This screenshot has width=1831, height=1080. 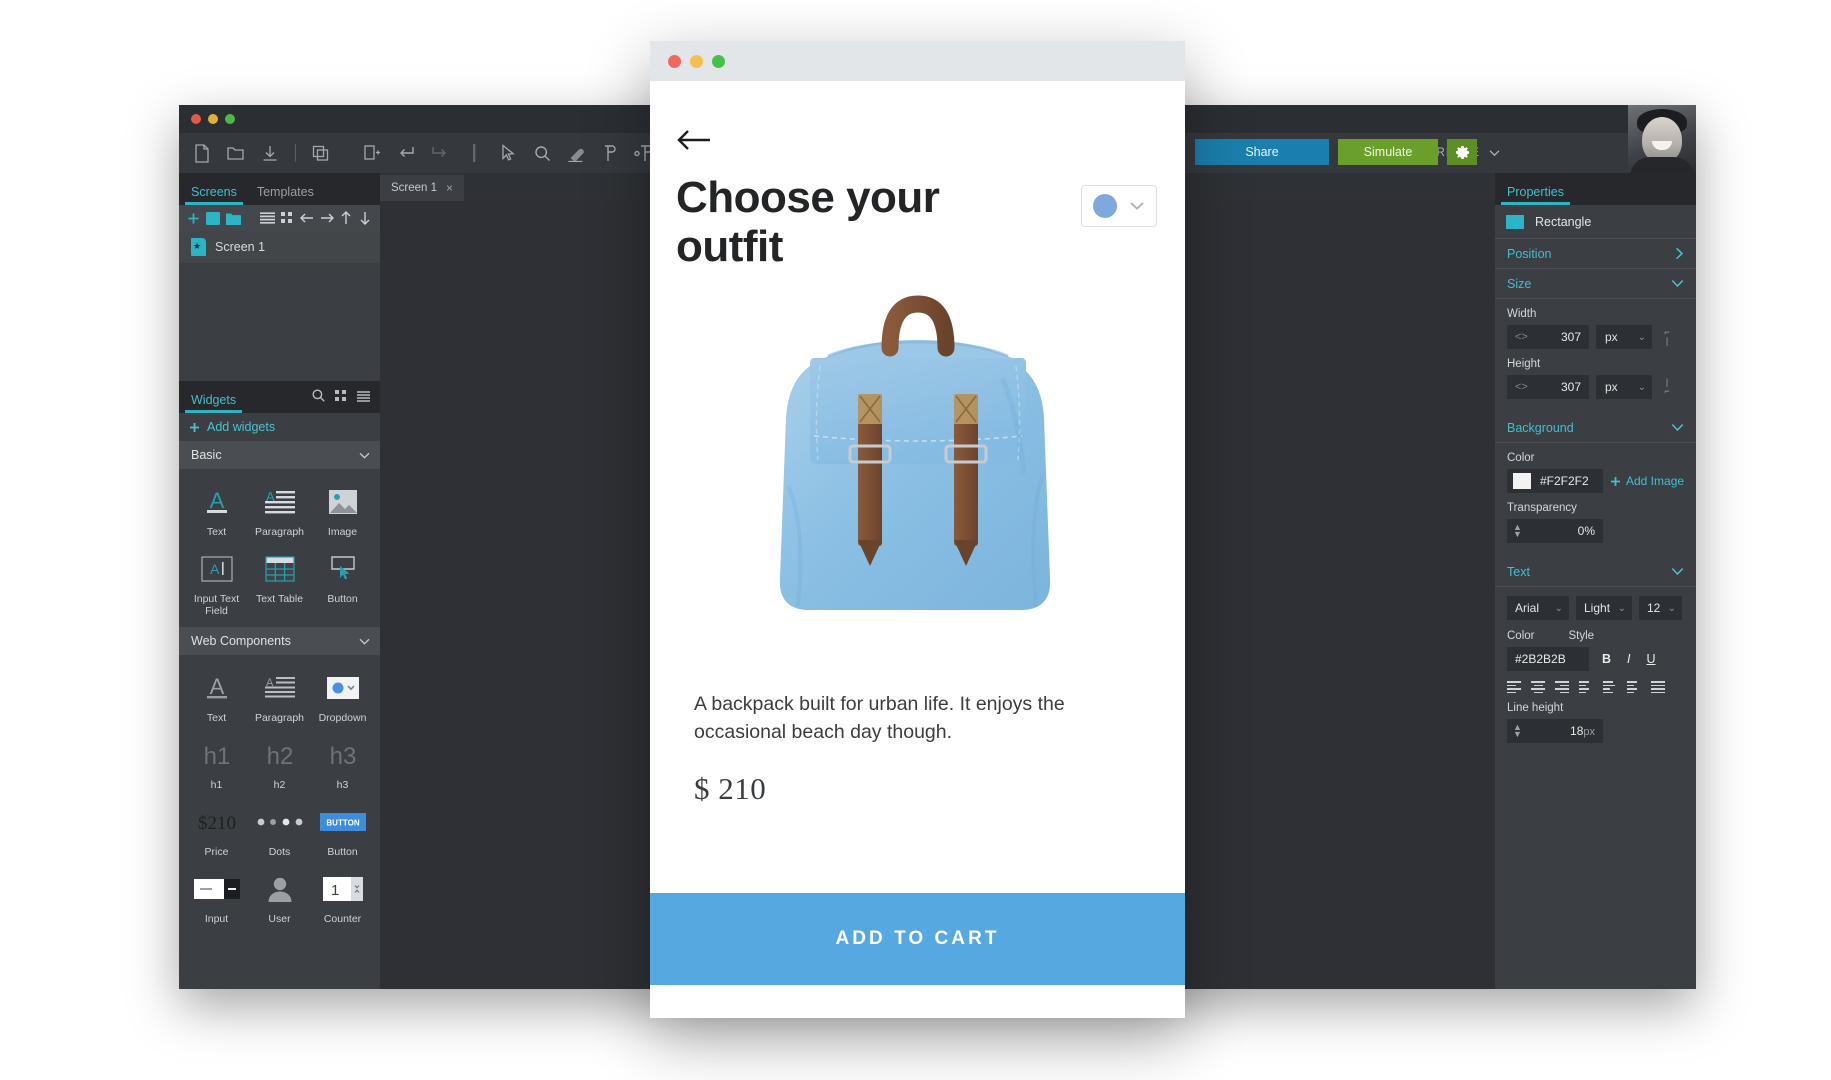 I want to click on simulate-settings-button, so click(x=1462, y=152).